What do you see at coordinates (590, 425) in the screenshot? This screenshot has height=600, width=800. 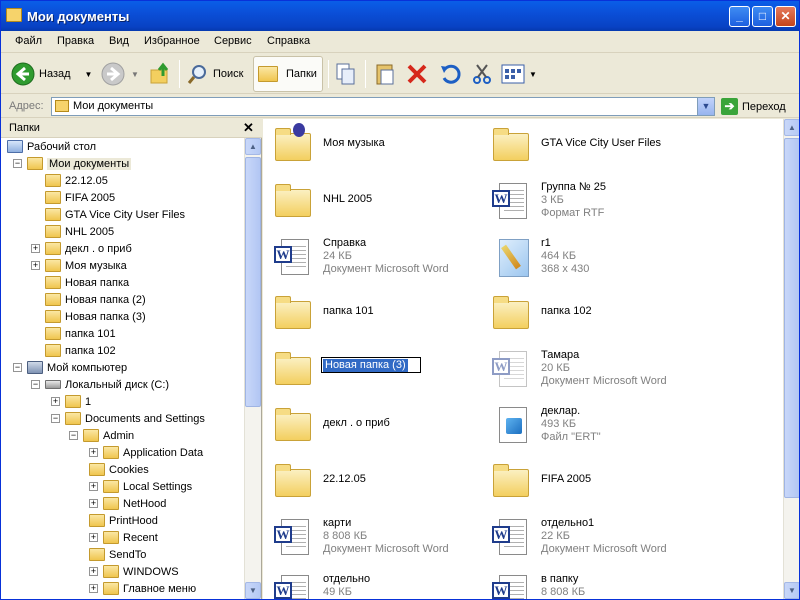 I see `file-item: деклар. 493 КБ Файл "ERT"` at bounding box center [590, 425].